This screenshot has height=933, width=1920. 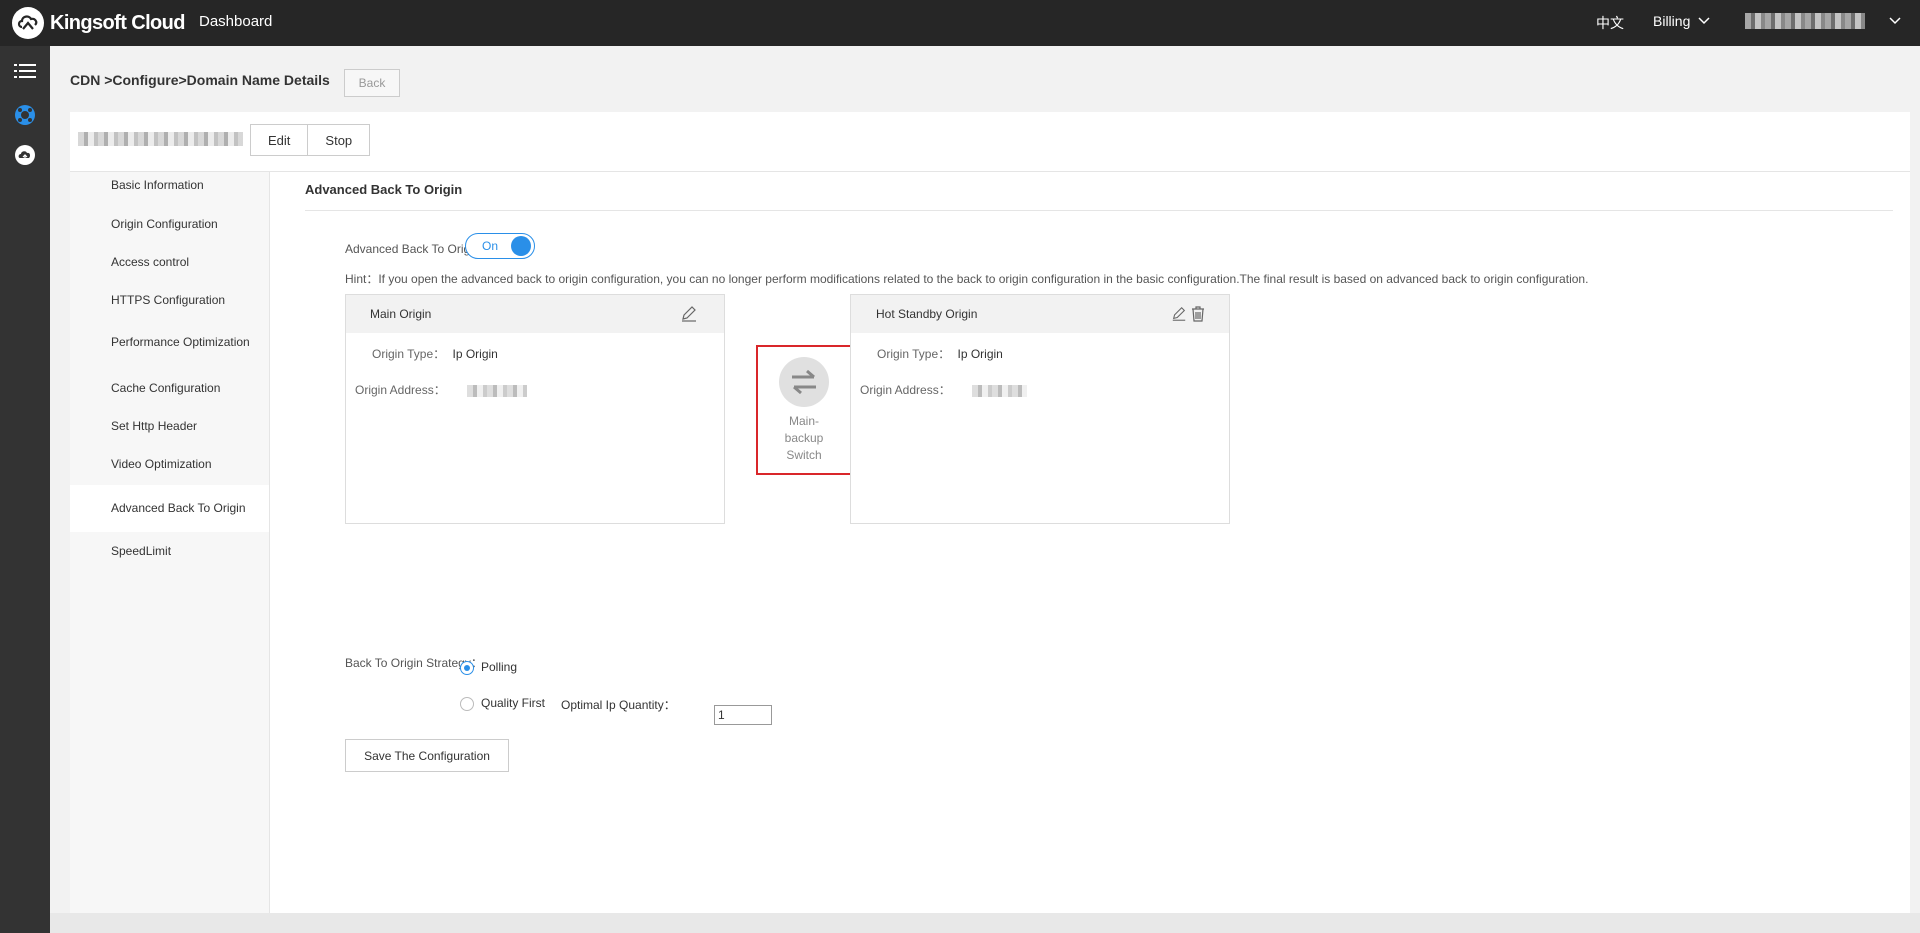 I want to click on domain-actions: Edit Stop, so click(x=310, y=140).